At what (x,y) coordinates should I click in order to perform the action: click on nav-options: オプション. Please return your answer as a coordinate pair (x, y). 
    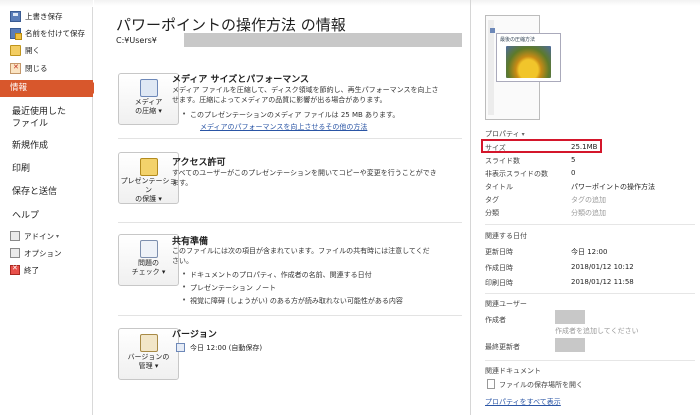
    Looking at the image, I should click on (36, 253).